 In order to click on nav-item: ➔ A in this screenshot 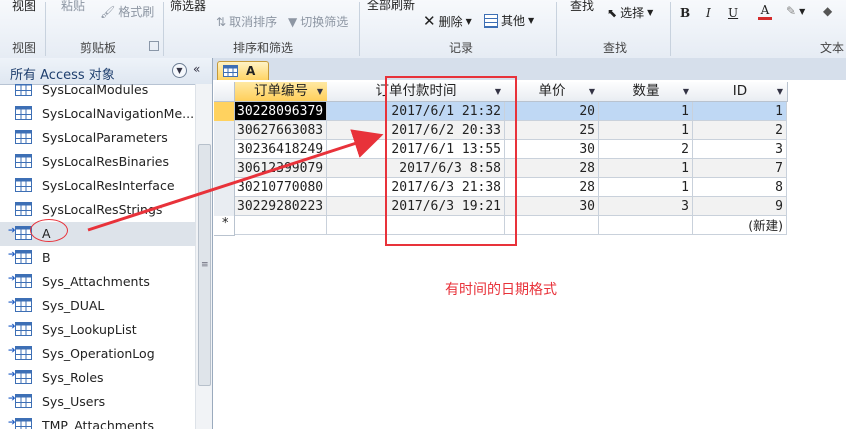, I will do `click(97, 234)`.